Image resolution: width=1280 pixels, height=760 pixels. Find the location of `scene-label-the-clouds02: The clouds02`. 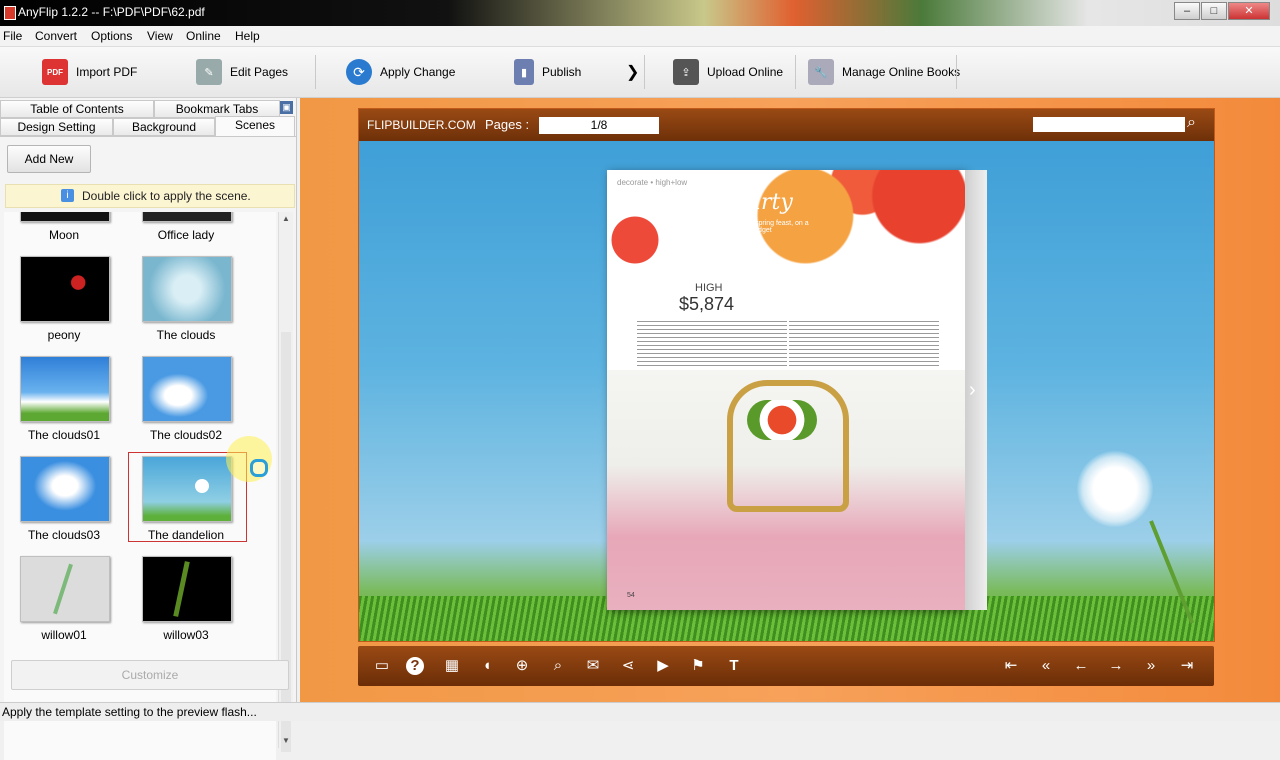

scene-label-the-clouds02: The clouds02 is located at coordinates (186, 435).